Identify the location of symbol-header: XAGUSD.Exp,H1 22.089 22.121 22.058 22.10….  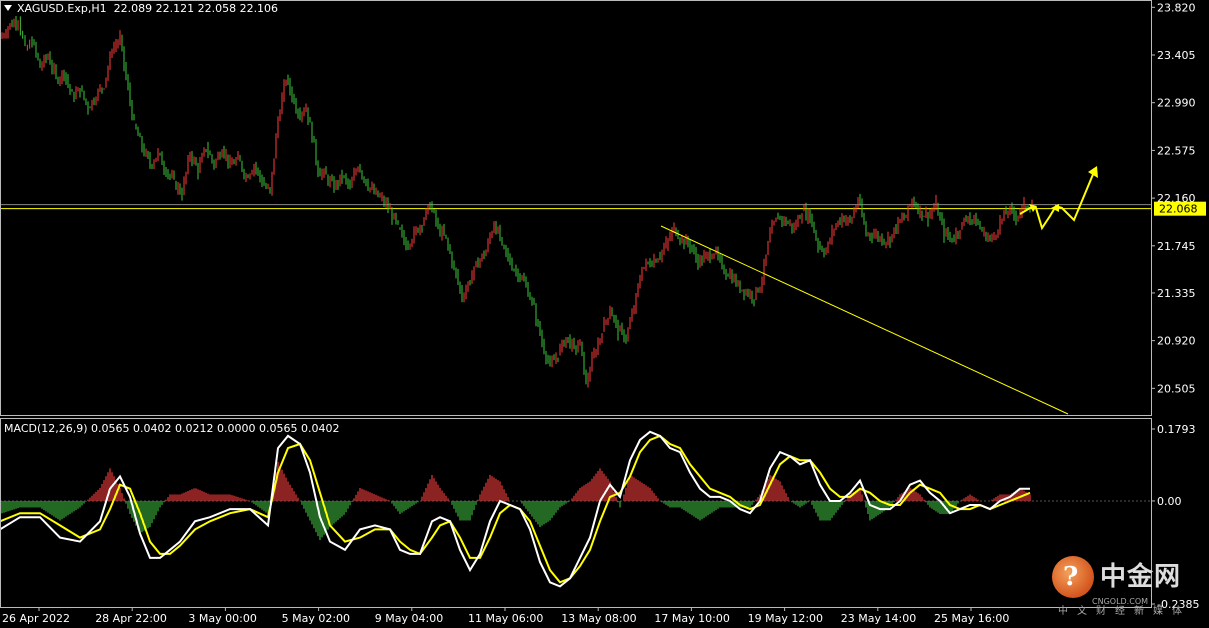
(141, 8).